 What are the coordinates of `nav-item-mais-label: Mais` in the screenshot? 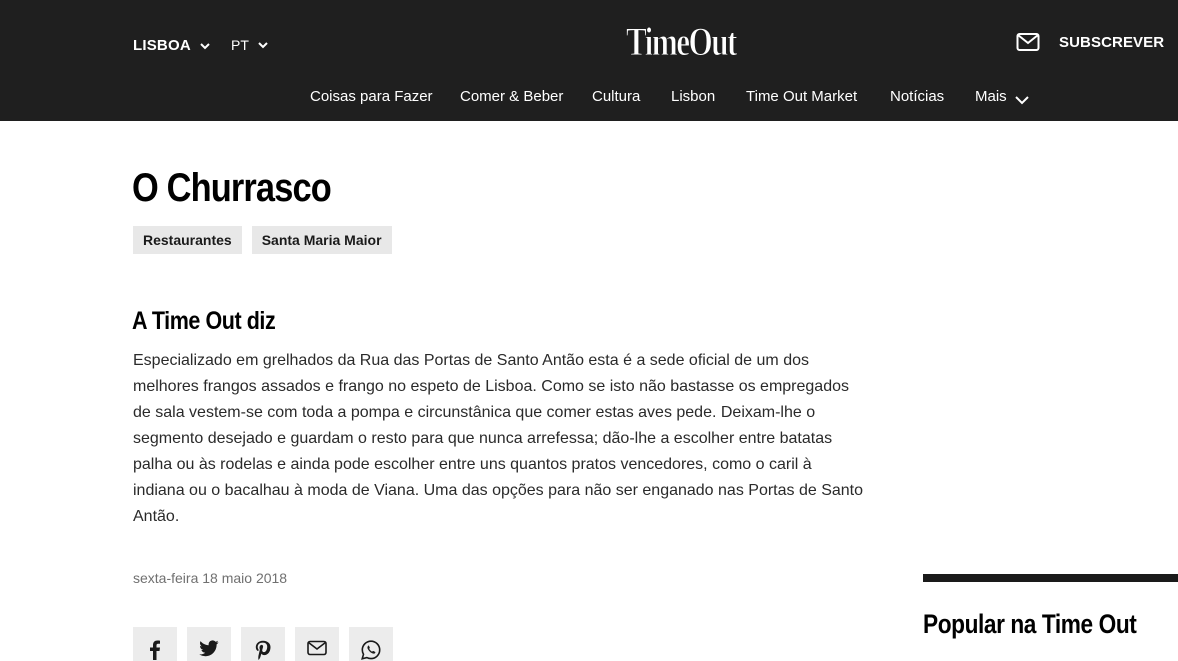 It's located at (991, 96).